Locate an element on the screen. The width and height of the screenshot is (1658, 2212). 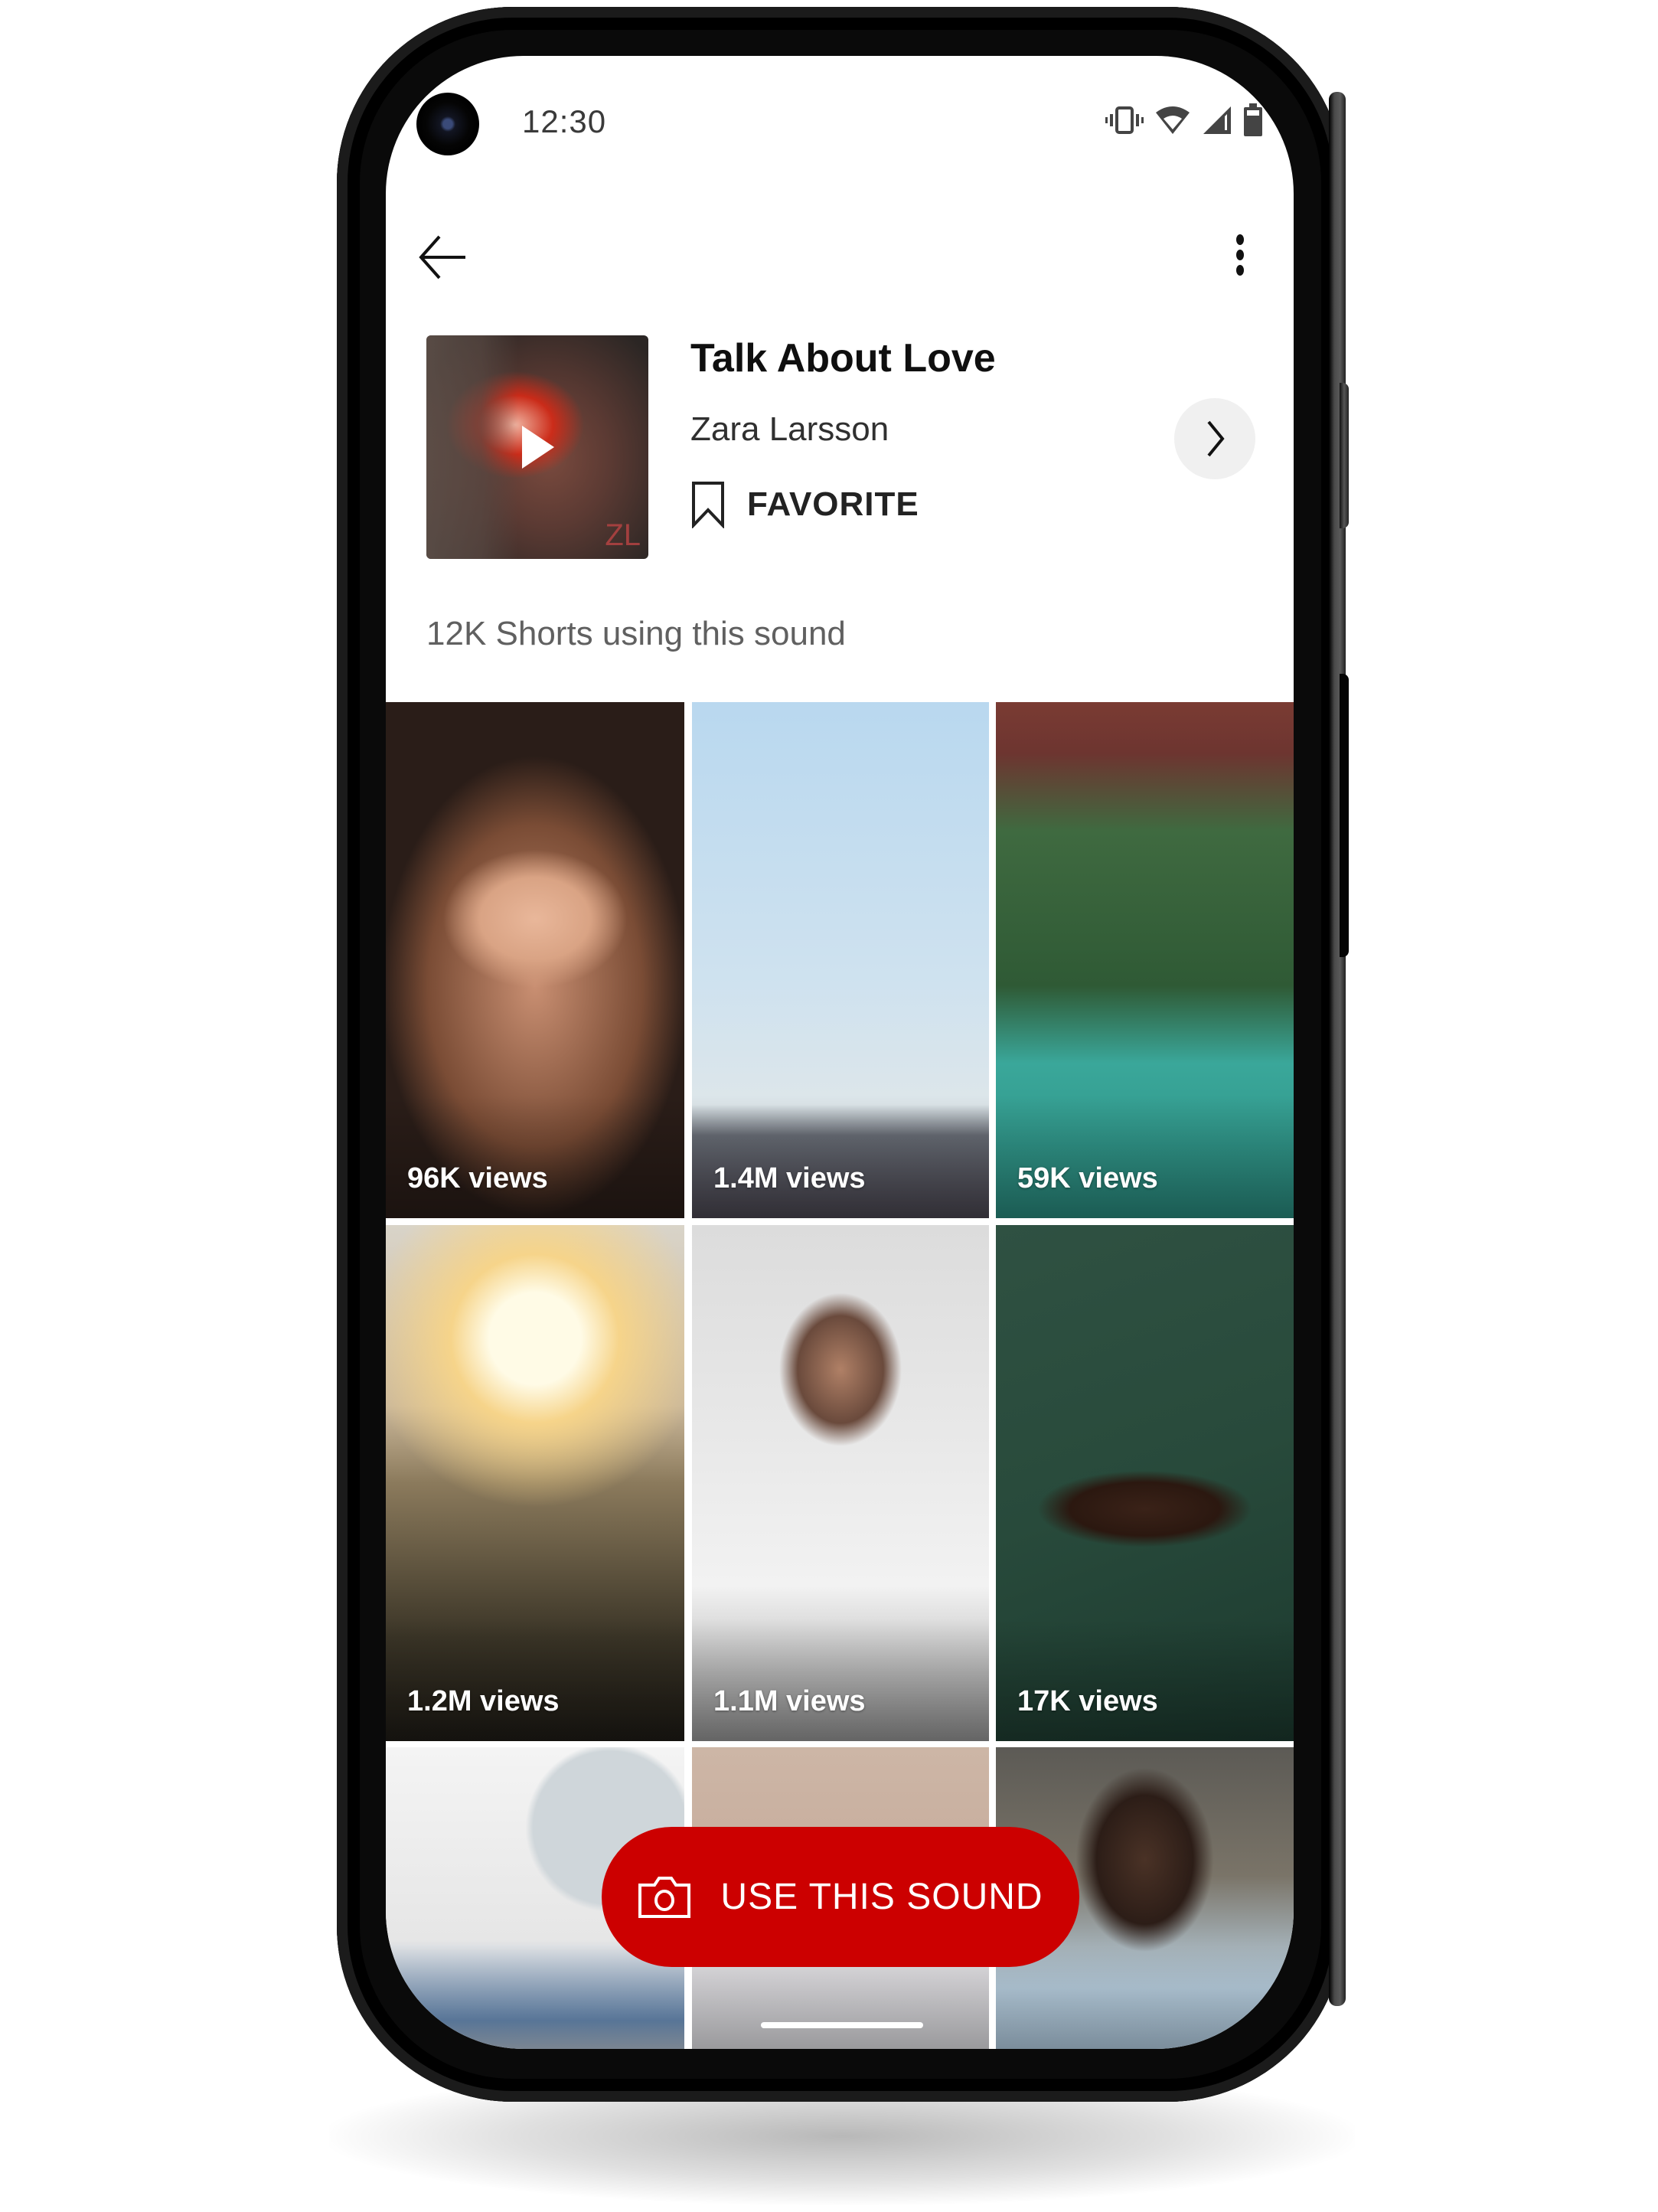
album-logo: ZL is located at coordinates (623, 535).